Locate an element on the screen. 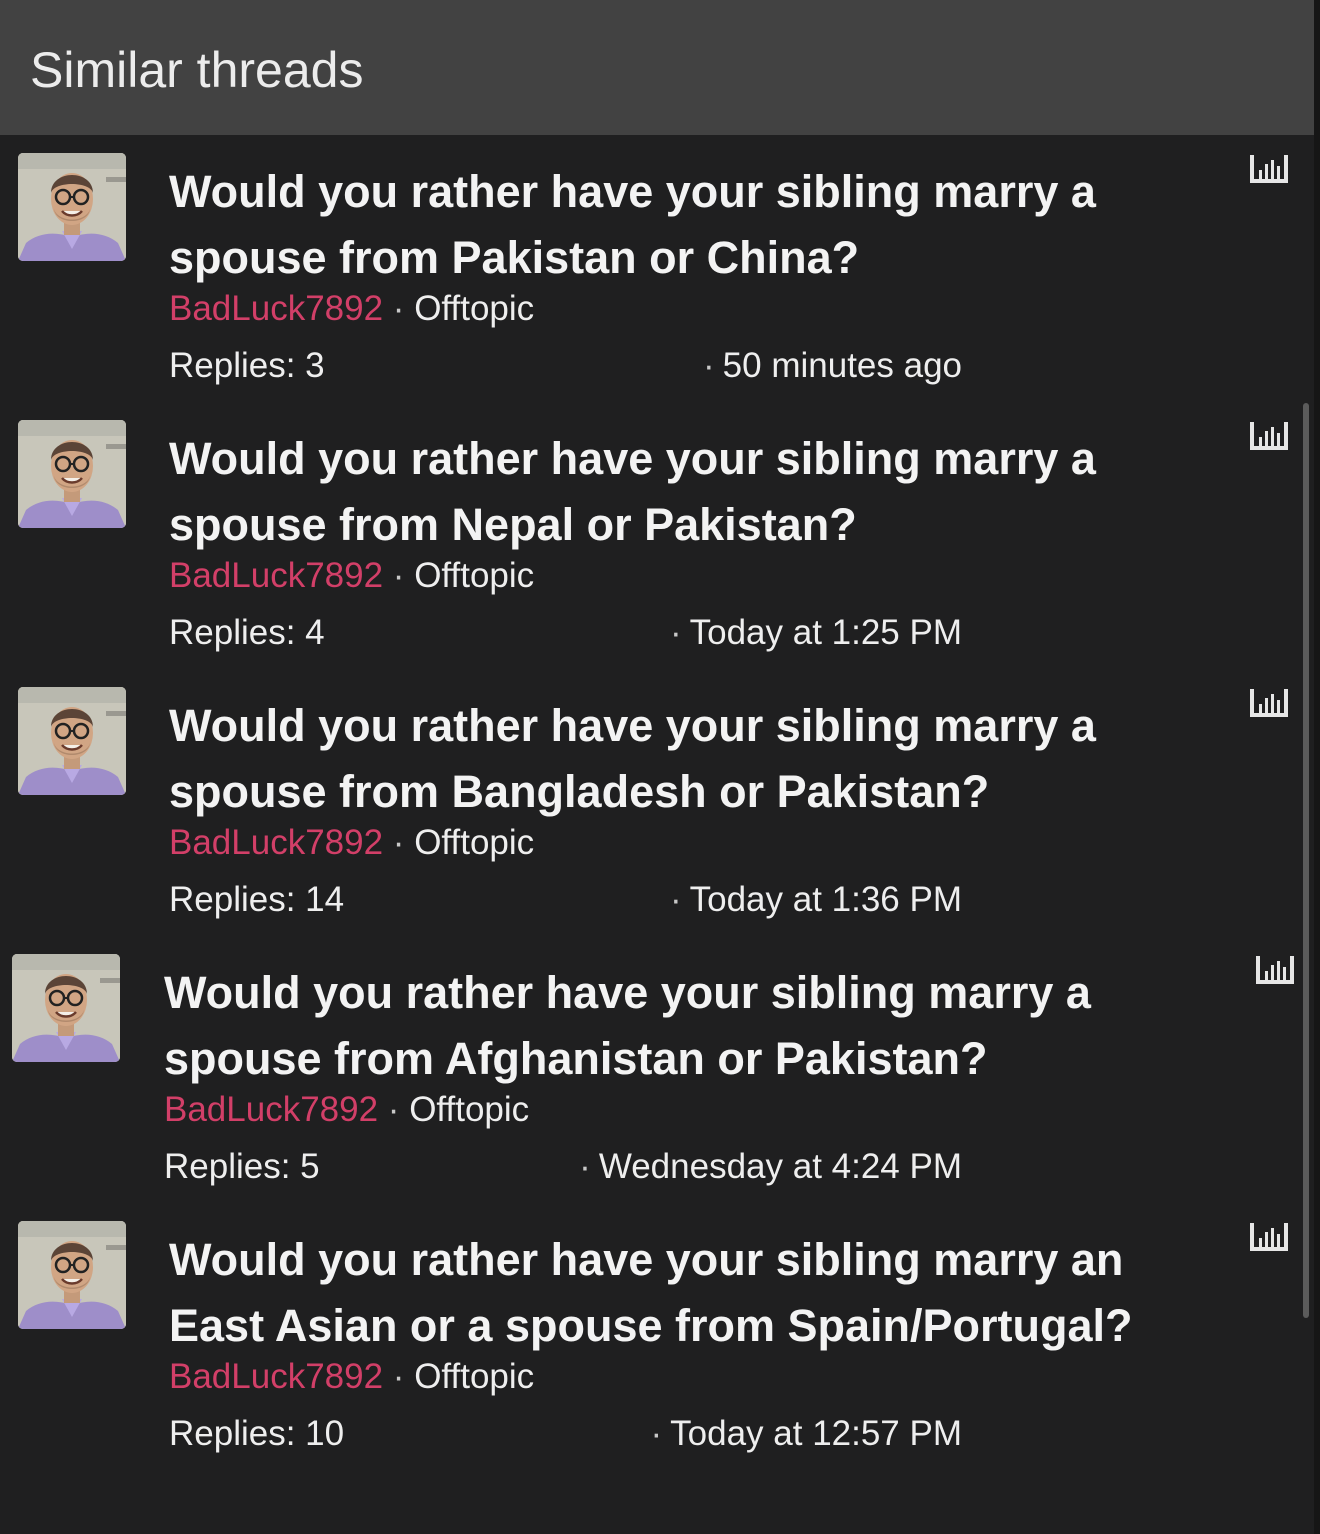  replies-count: Replies: 4 is located at coordinates (247, 632).